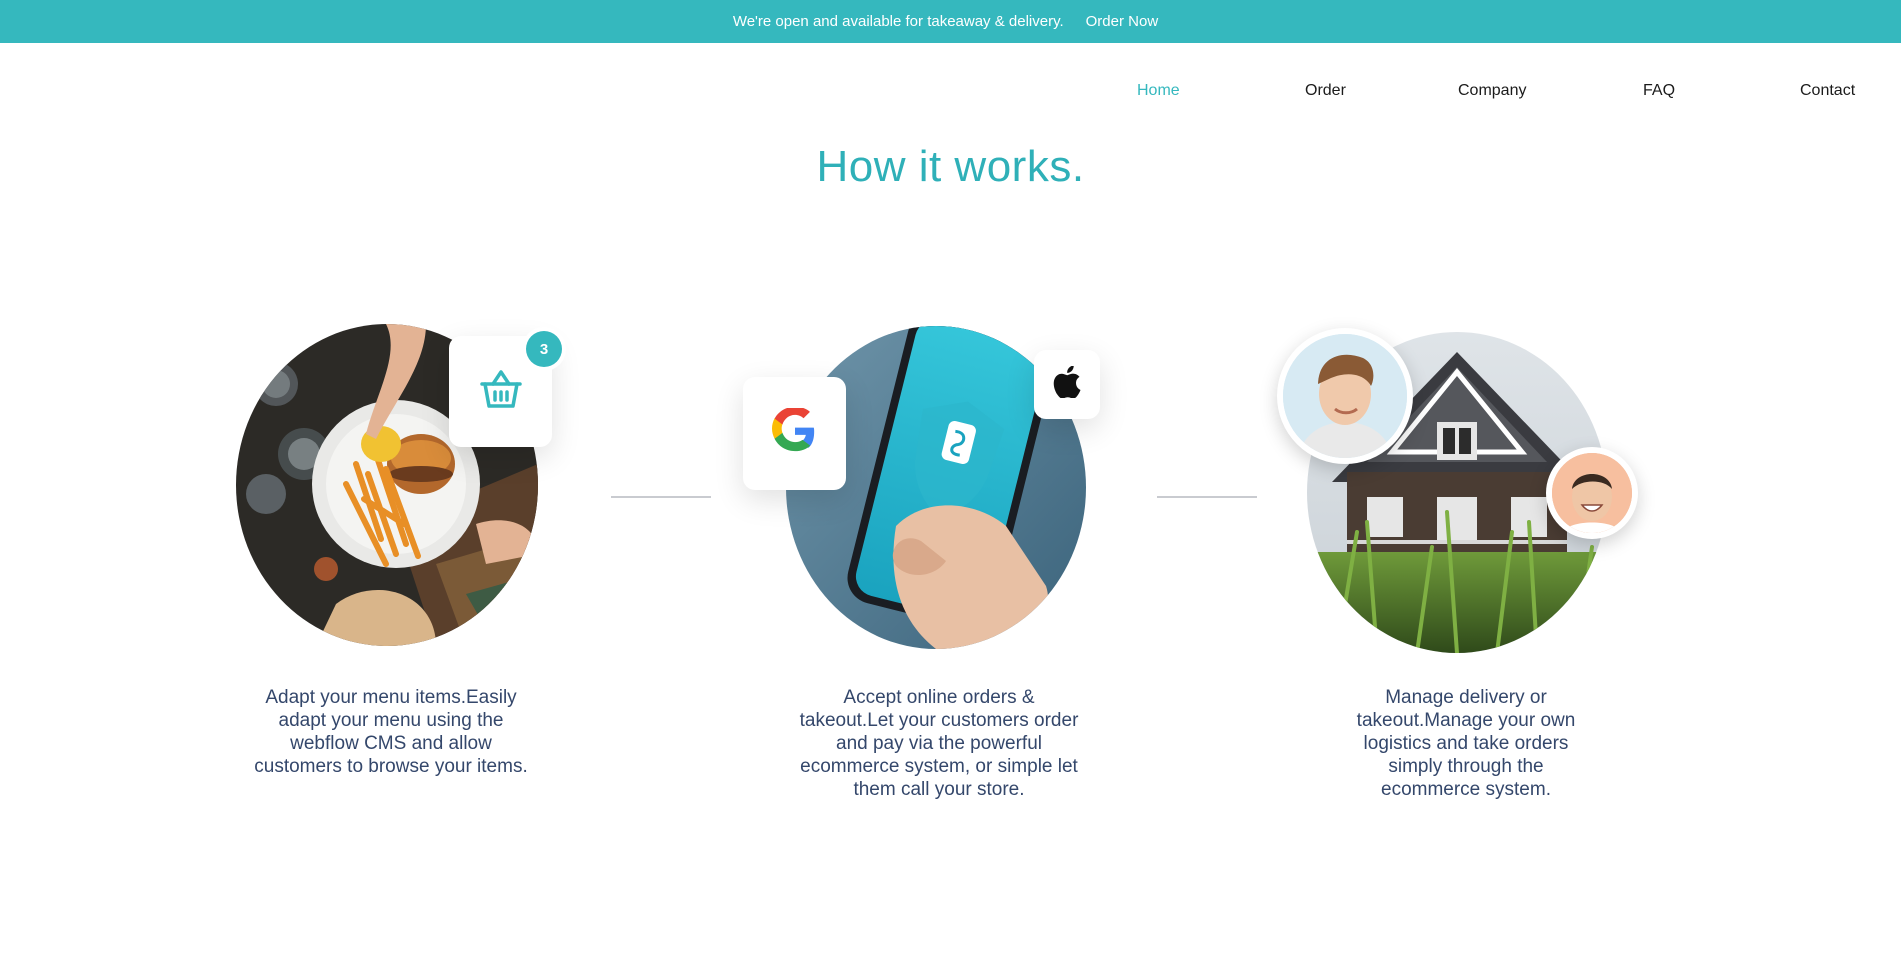 The image size is (1901, 964). Describe the element at coordinates (544, 349) in the screenshot. I see `cart-count-badge: 3` at that location.